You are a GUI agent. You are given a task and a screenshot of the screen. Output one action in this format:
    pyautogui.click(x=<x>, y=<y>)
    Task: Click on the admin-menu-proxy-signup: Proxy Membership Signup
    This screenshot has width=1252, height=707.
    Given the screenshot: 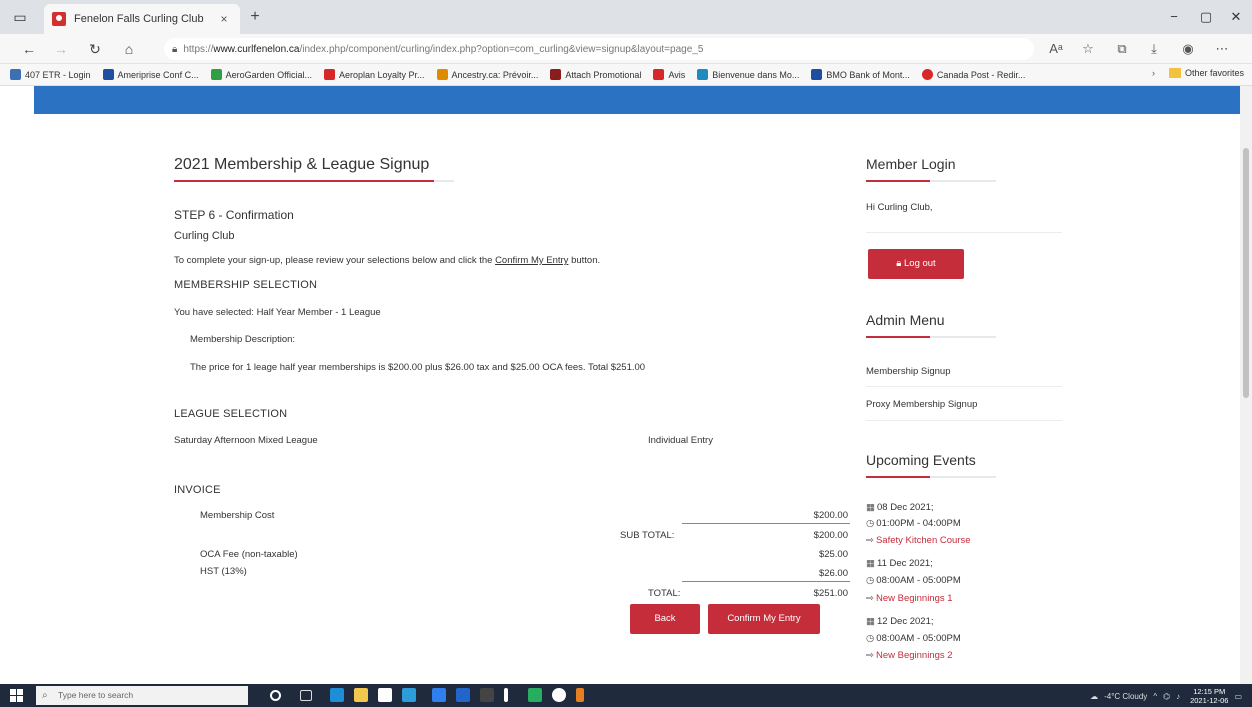 What is the action you would take?
    pyautogui.click(x=921, y=404)
    